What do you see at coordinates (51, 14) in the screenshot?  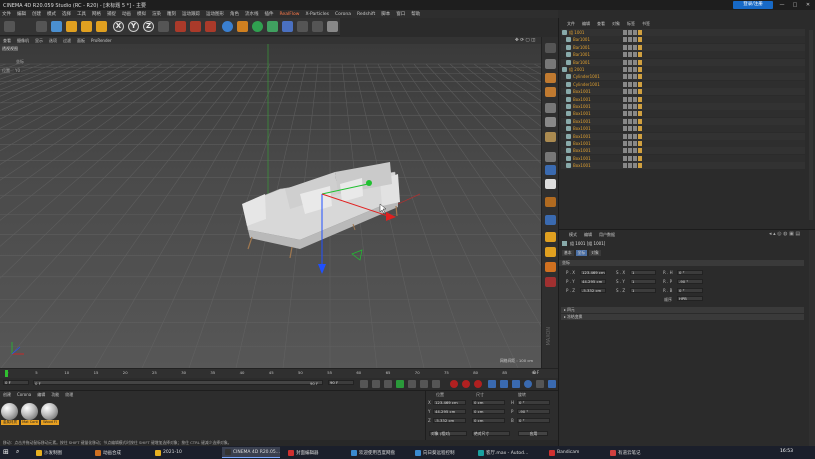 I see `menu-item-3: 模式` at bounding box center [51, 14].